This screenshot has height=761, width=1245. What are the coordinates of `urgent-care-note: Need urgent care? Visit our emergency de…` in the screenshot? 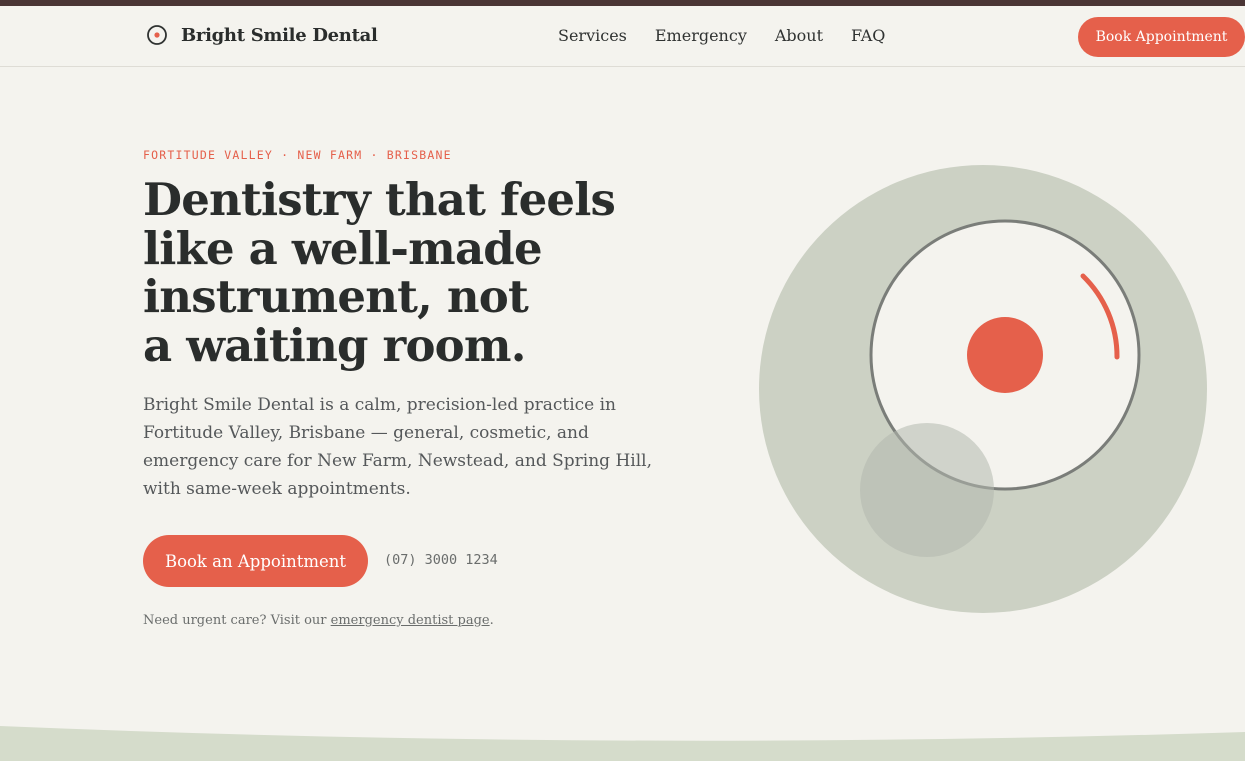 It's located at (318, 620).